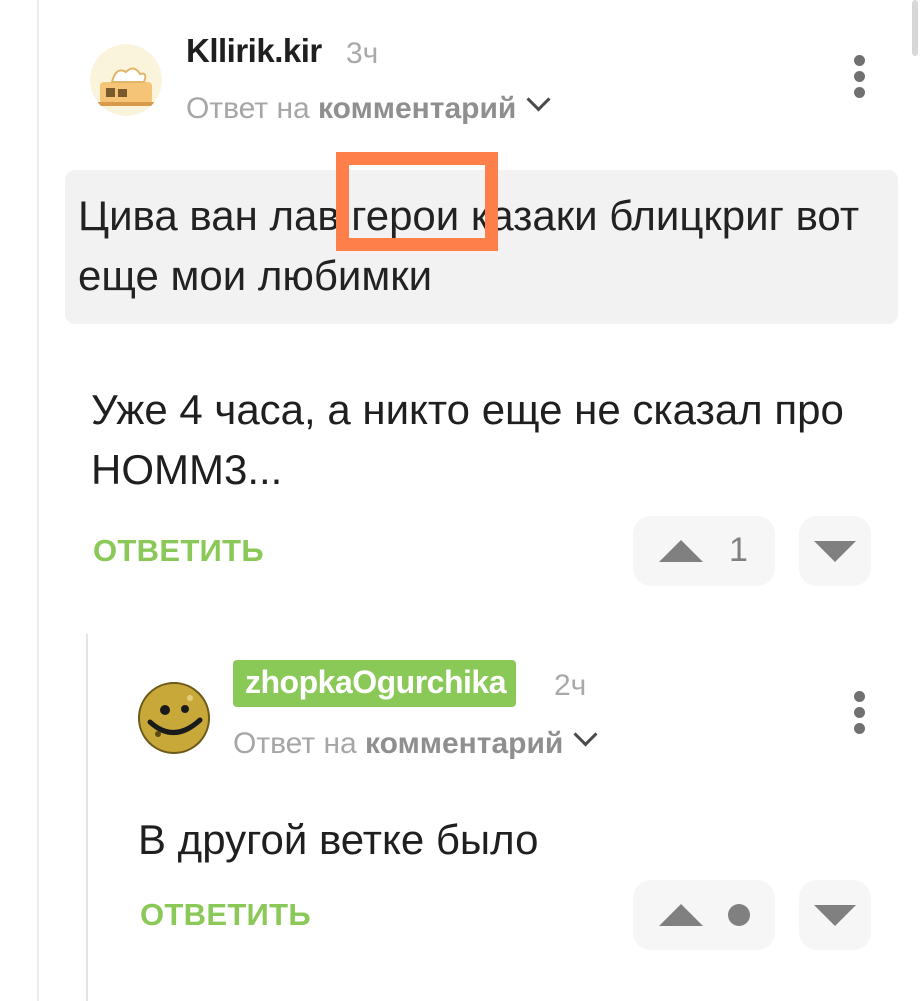 The height and width of the screenshot is (1001, 922). I want to click on comment-username: zhopkaOgurchika, so click(374, 683).